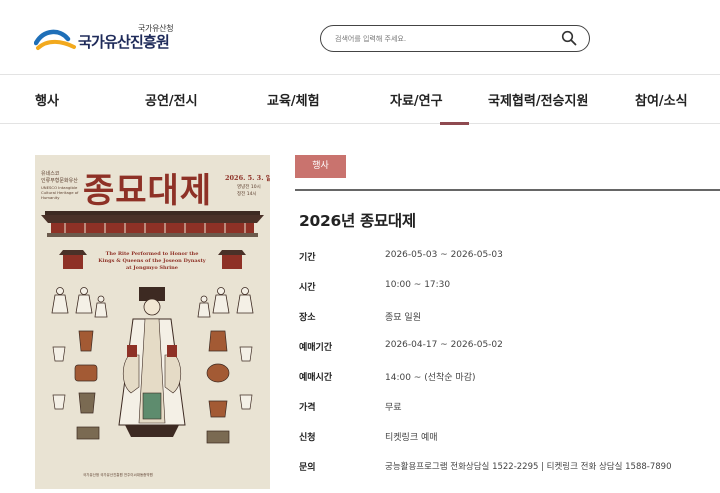  I want to click on poster-unesco-line1: 유네스코, so click(50, 174).